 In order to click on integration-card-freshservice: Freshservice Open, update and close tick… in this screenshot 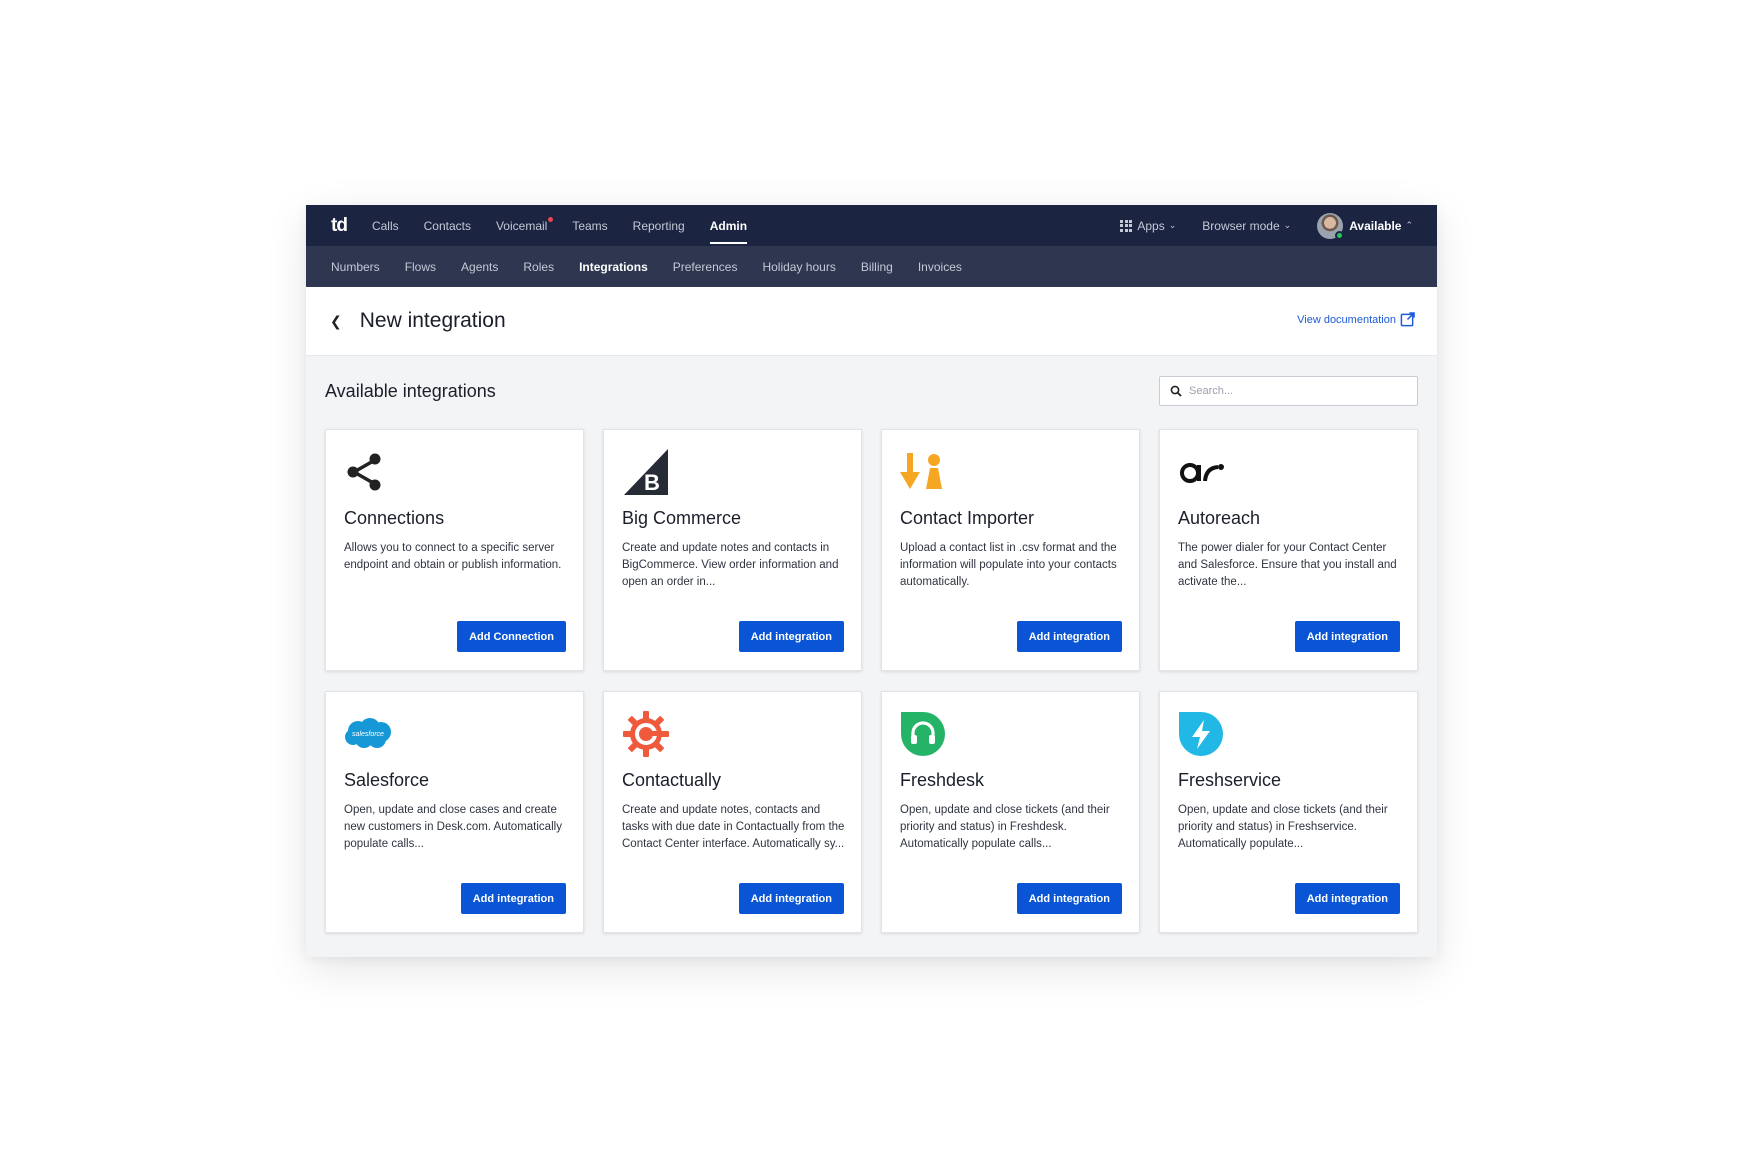, I will do `click(1288, 812)`.